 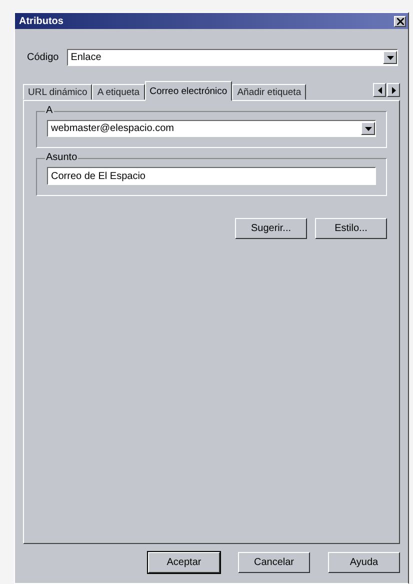 I want to click on close-icon, so click(x=400, y=21).